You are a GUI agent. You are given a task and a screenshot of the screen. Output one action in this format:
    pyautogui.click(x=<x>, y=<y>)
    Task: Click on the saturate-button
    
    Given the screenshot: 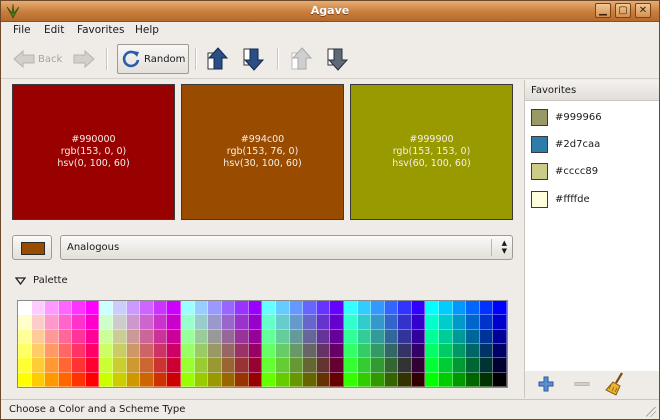 What is the action you would take?
    pyautogui.click(x=302, y=59)
    